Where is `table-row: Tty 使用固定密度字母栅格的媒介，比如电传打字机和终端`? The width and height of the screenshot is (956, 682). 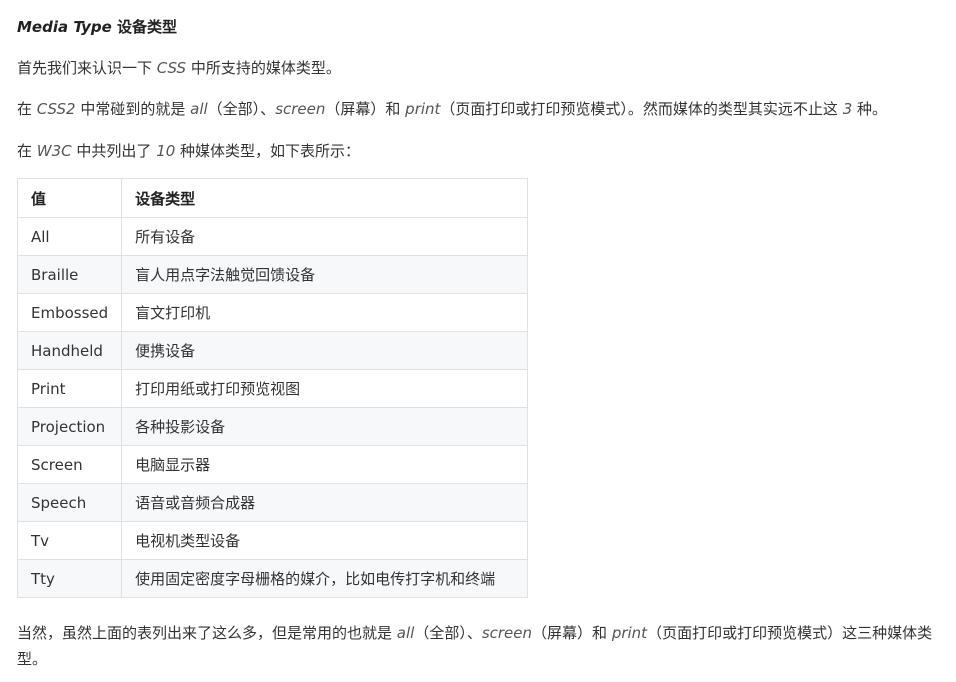 table-row: Tty 使用固定密度字母栅格的媒介，比如电传打字机和终端 is located at coordinates (272, 578).